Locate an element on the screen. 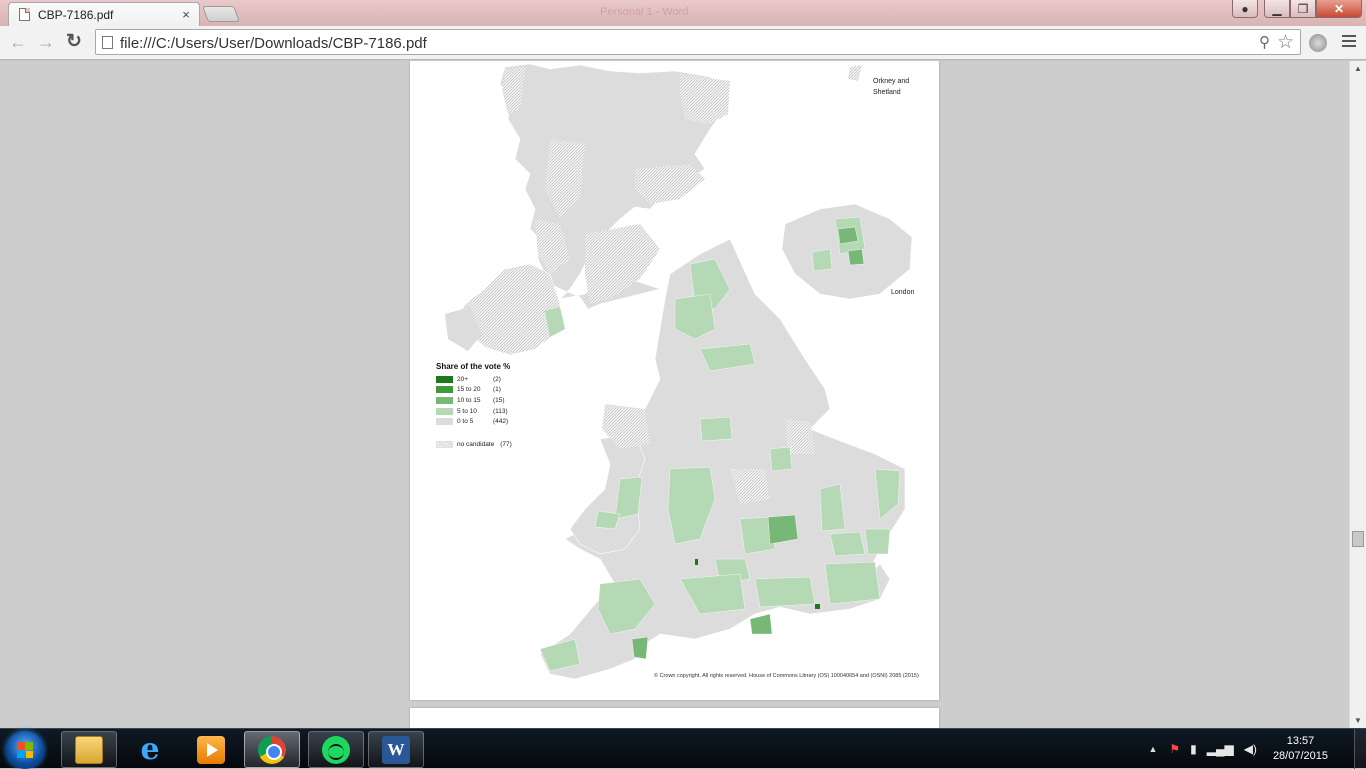  clock-date: 28/07/2015 is located at coordinates (1300, 756).